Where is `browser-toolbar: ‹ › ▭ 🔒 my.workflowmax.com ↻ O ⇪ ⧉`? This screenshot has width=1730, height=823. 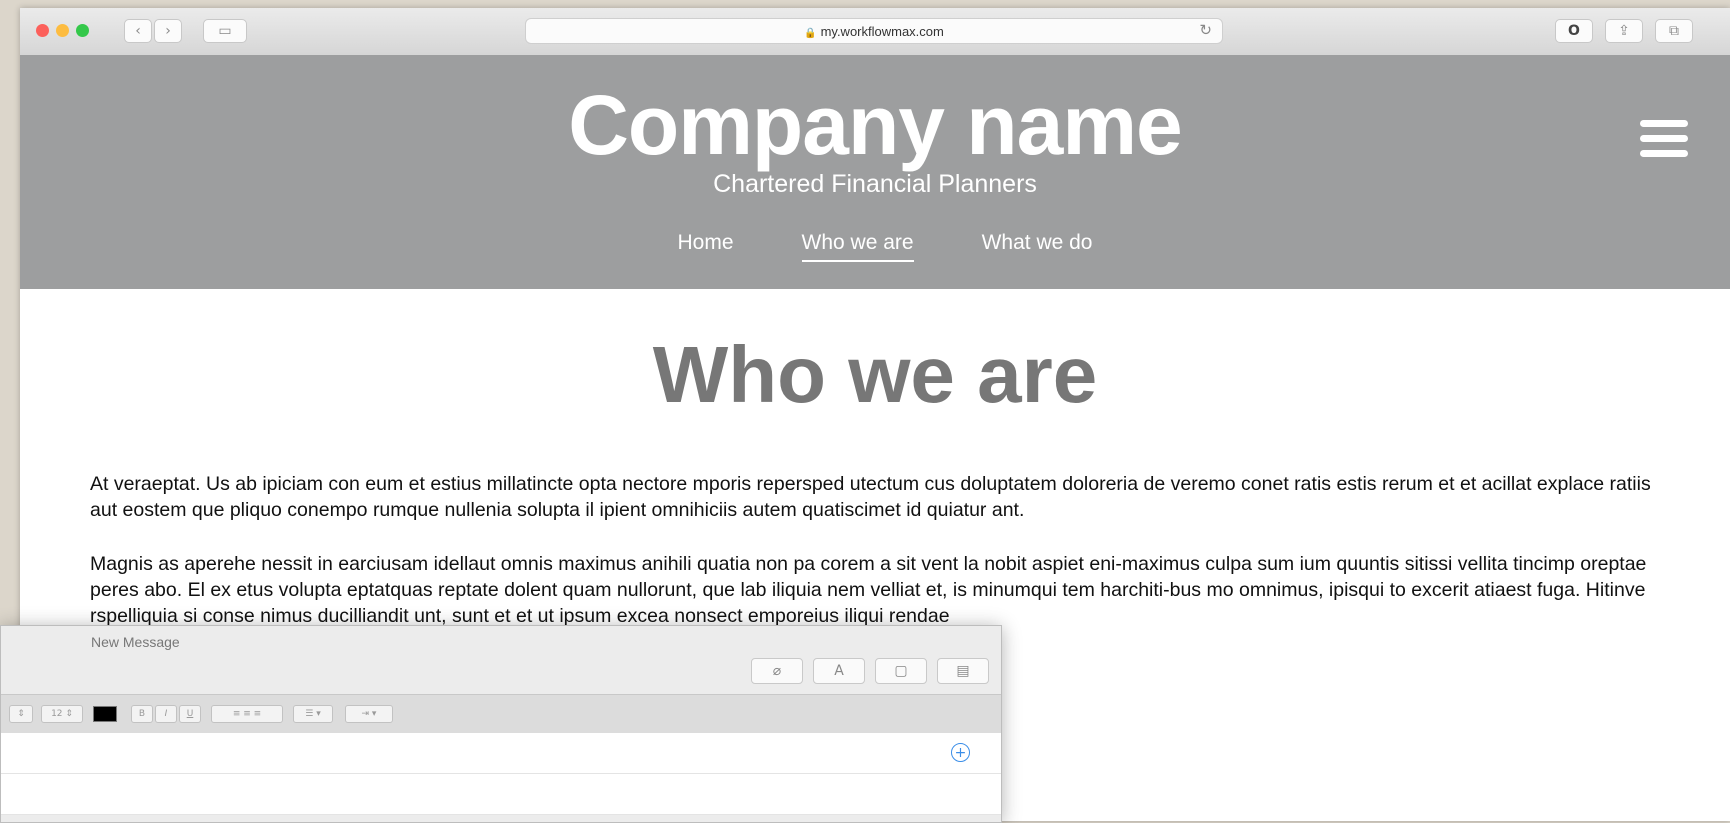
browser-toolbar: ‹ › ▭ 🔒 my.workflowmax.com ↻ O ⇪ ⧉ is located at coordinates (875, 32).